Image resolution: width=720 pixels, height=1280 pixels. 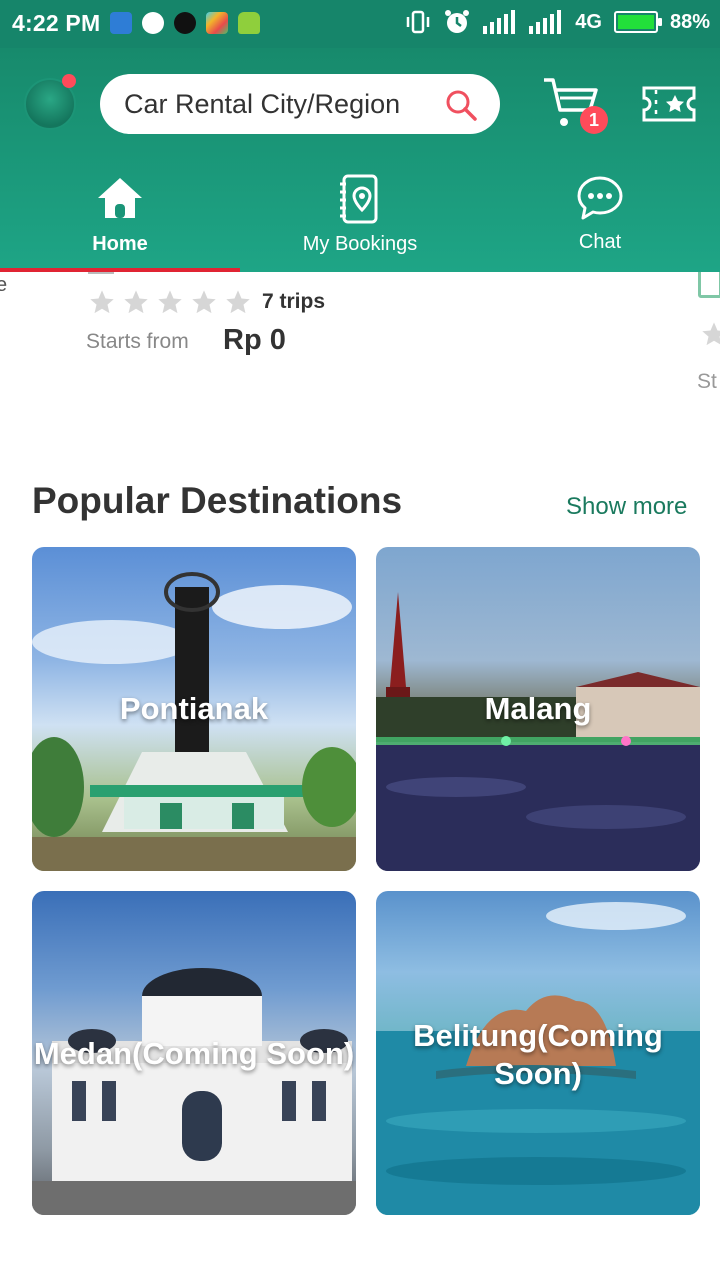 What do you see at coordinates (217, 23) in the screenshot?
I see `play-store-icon` at bounding box center [217, 23].